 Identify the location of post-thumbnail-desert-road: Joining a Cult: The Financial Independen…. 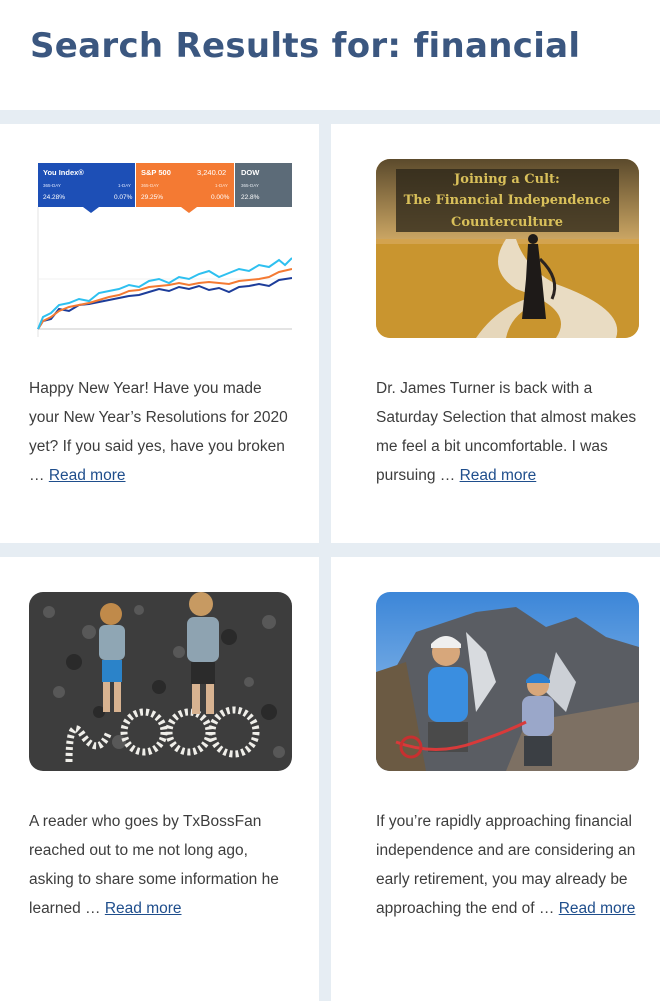
(507, 248).